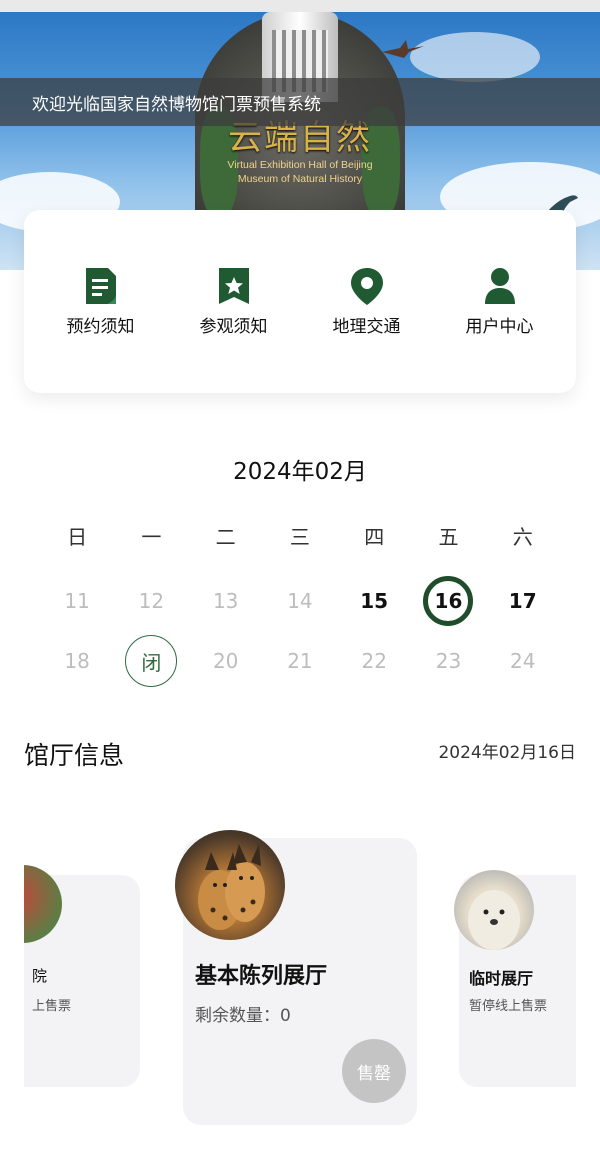 The height and width of the screenshot is (1161, 600). I want to click on logo-subtitle-line: Virtual Exhibition Hall of Beijing, so click(300, 165).